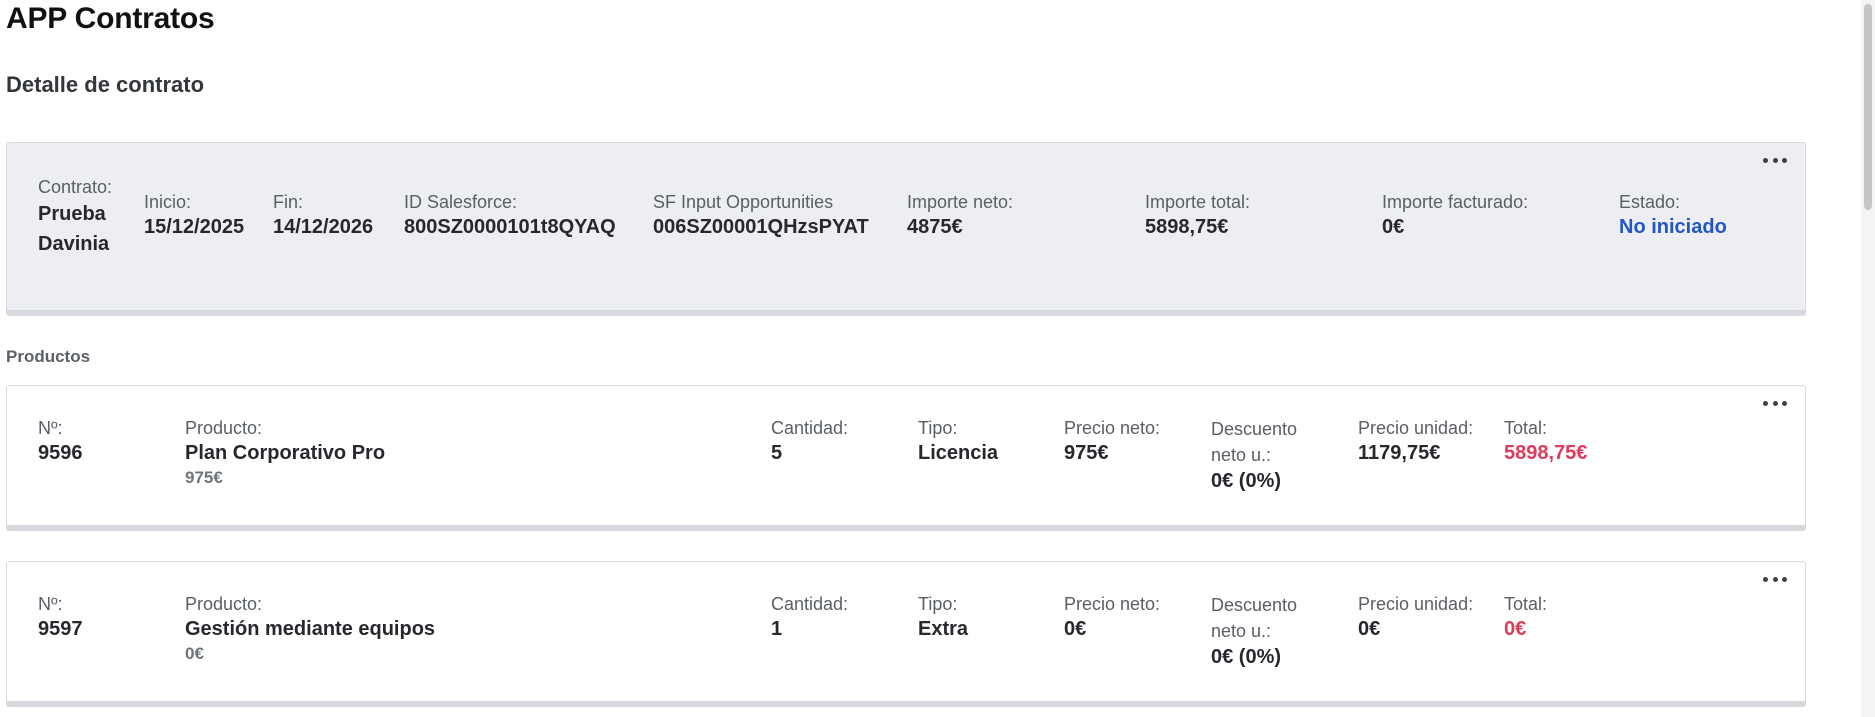  What do you see at coordinates (777, 453) in the screenshot?
I see `quantity: 5` at bounding box center [777, 453].